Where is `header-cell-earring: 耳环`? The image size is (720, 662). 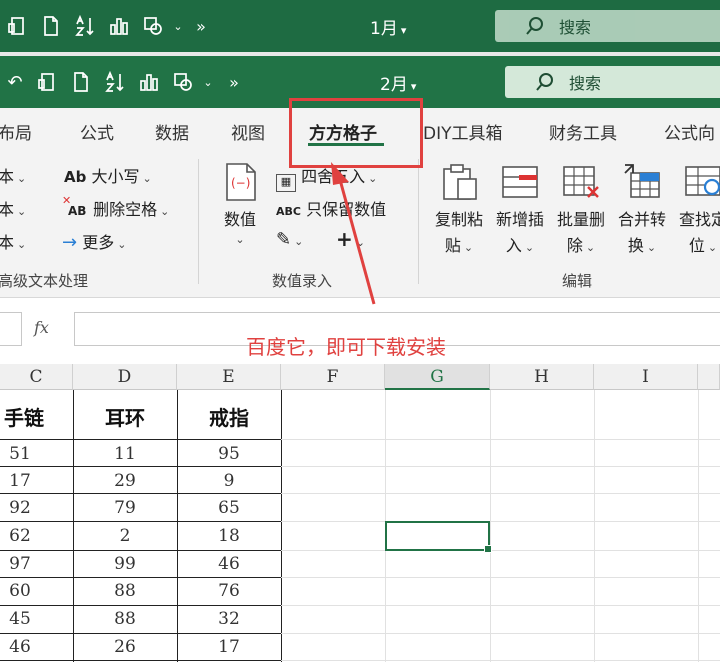 header-cell-earring: 耳环 is located at coordinates (125, 416).